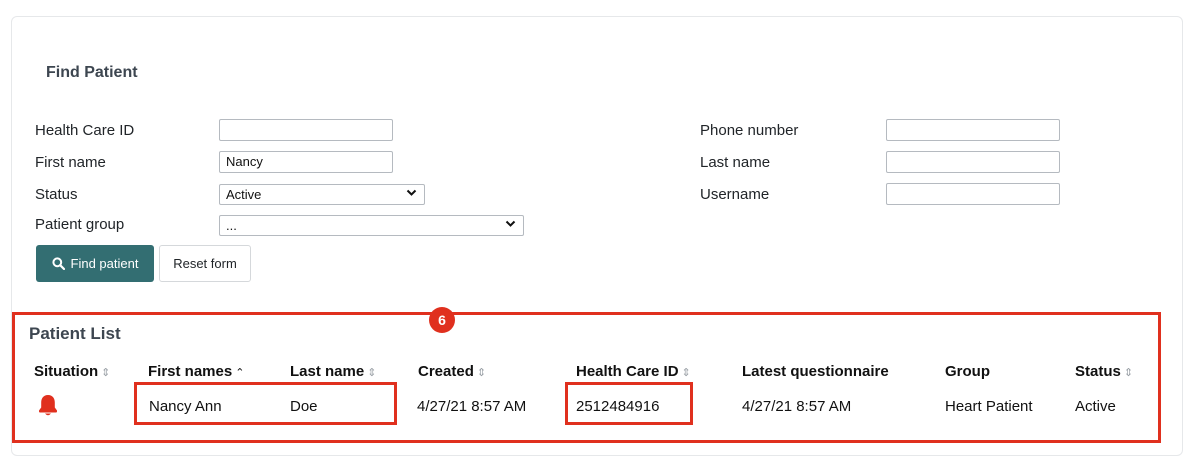 The height and width of the screenshot is (456, 1185). What do you see at coordinates (75, 333) in the screenshot?
I see `patient-list-title: Patient List` at bounding box center [75, 333].